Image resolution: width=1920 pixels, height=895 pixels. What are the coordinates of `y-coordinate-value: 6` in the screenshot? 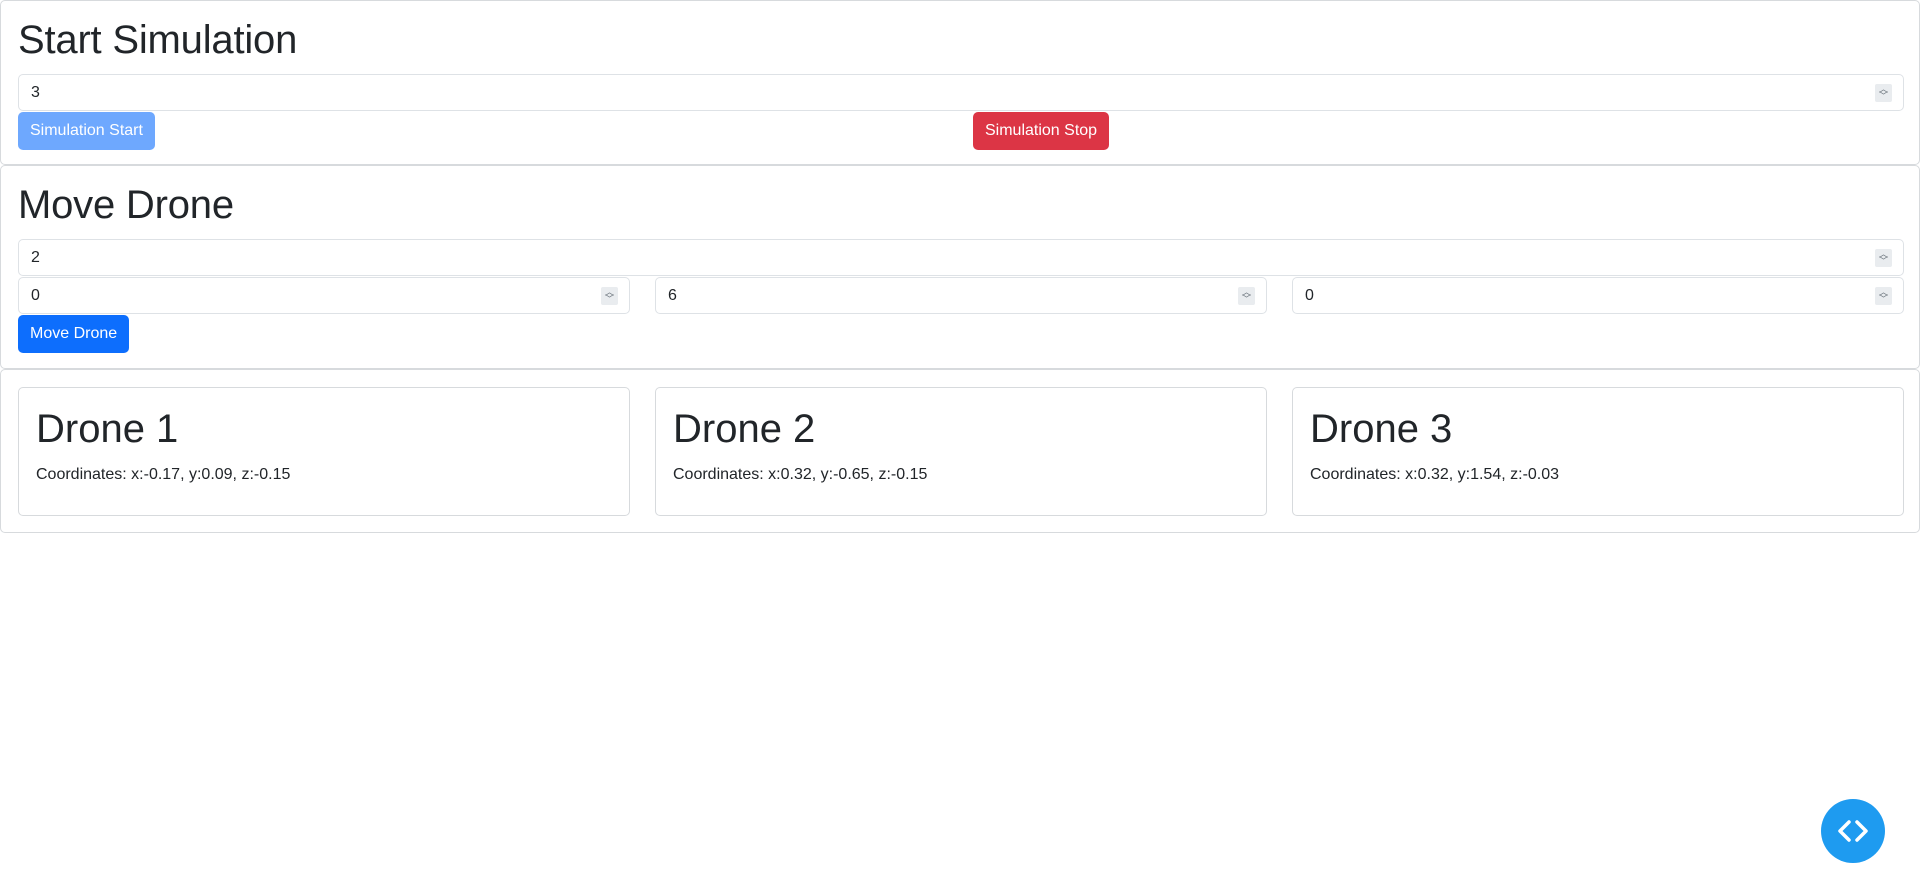 It's located at (672, 295).